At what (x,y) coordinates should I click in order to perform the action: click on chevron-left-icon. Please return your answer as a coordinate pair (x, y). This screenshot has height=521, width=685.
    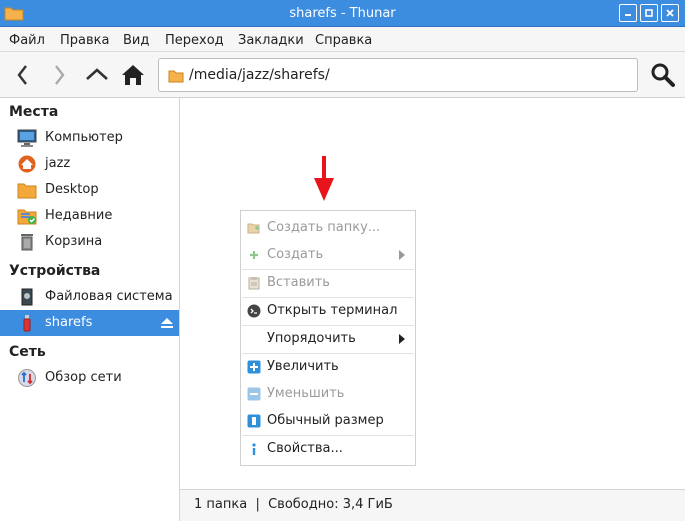
    Looking at the image, I should click on (22, 75).